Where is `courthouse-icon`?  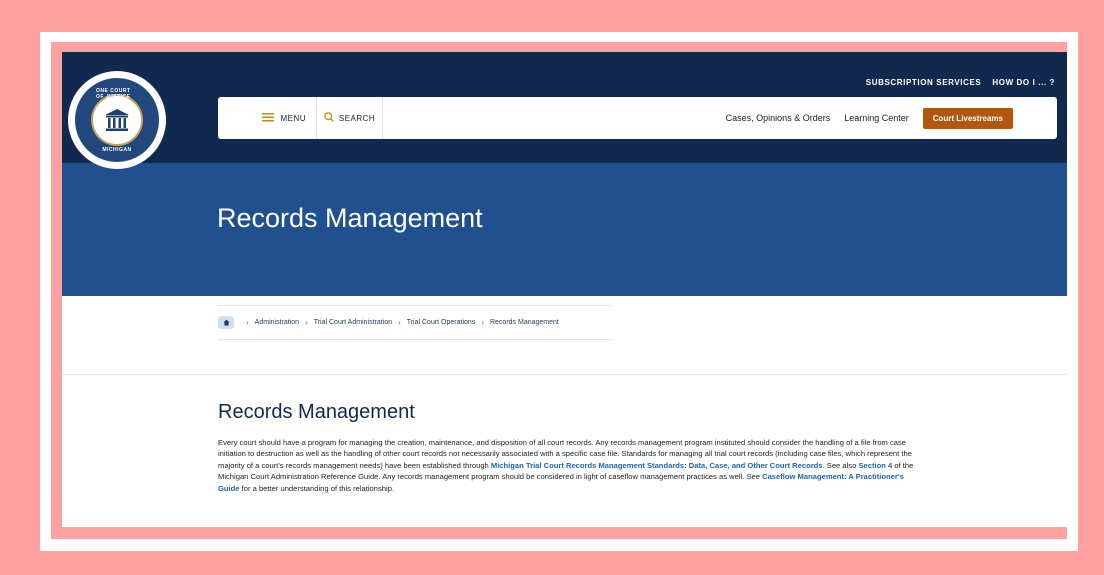
courthouse-icon is located at coordinates (117, 120).